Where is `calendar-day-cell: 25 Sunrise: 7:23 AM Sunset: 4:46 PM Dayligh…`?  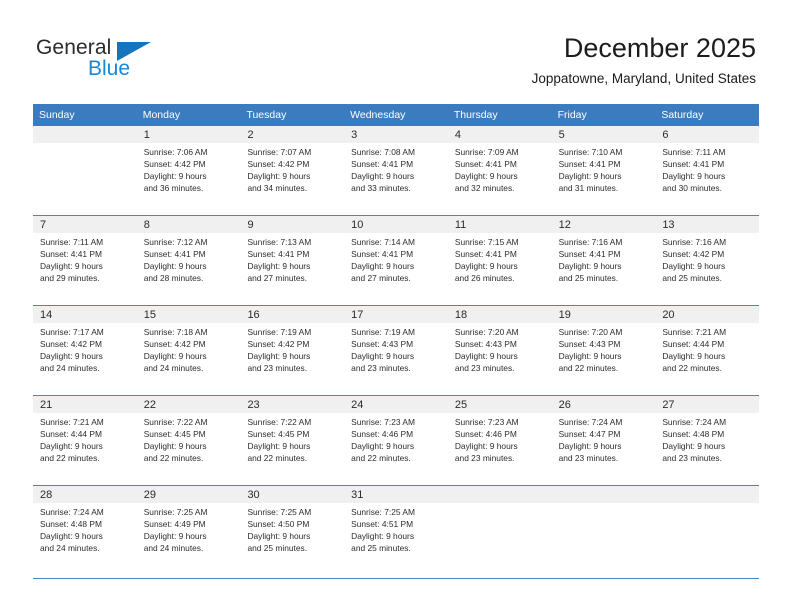 calendar-day-cell: 25 Sunrise: 7:23 AM Sunset: 4:46 PM Dayligh… is located at coordinates (499, 440).